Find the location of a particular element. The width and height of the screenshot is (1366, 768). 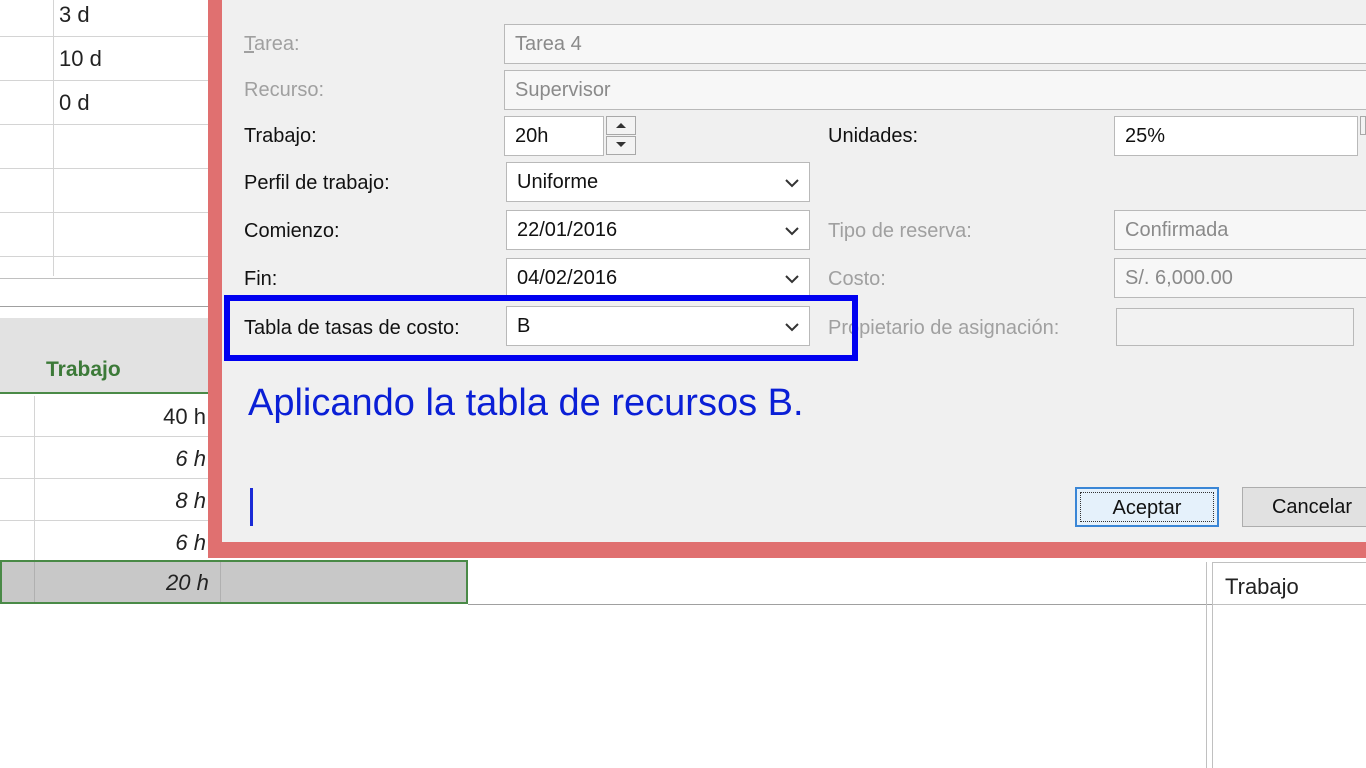

resource-label: Recurso: is located at coordinates (284, 90).